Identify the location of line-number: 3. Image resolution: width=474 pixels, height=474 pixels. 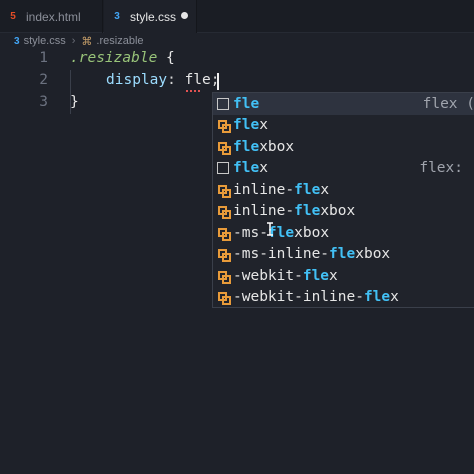
(43, 102).